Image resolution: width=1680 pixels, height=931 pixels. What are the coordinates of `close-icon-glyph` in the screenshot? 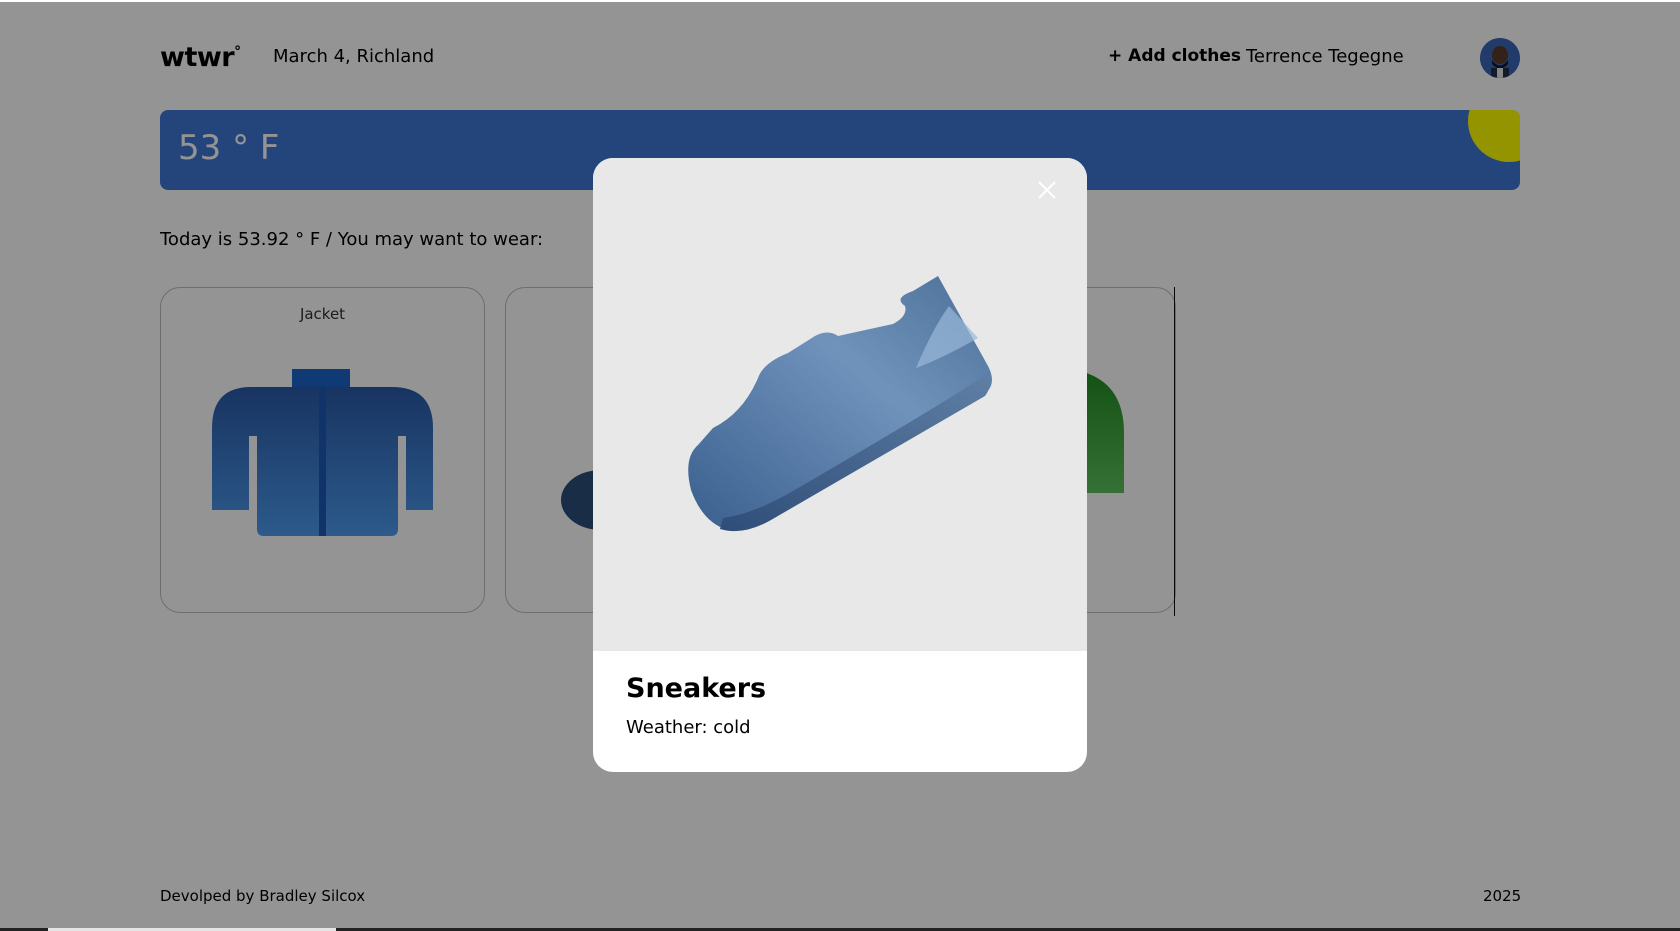 It's located at (1047, 190).